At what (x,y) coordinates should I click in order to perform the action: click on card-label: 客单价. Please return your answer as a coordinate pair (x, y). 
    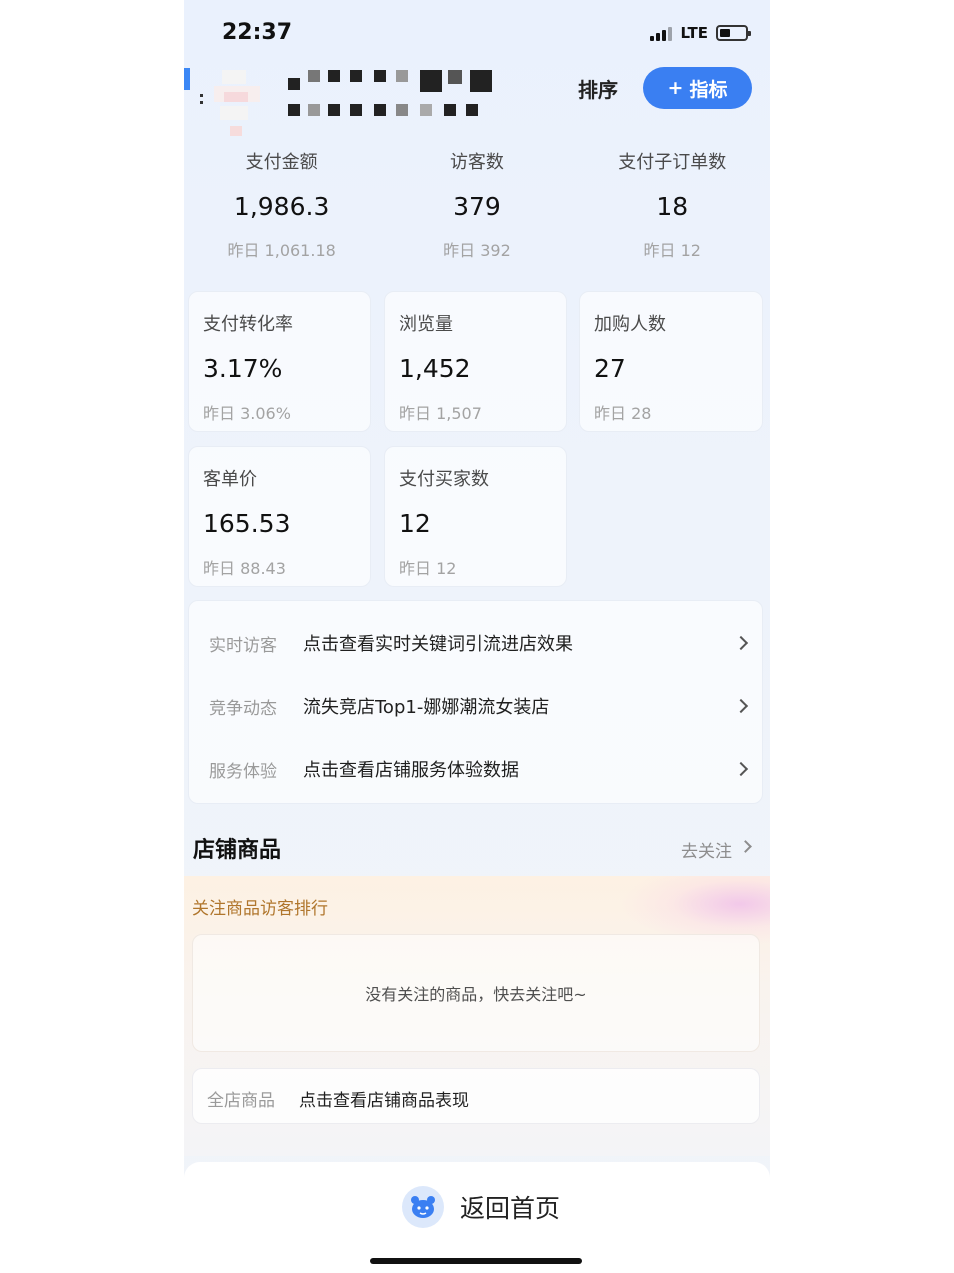
    Looking at the image, I should click on (230, 479).